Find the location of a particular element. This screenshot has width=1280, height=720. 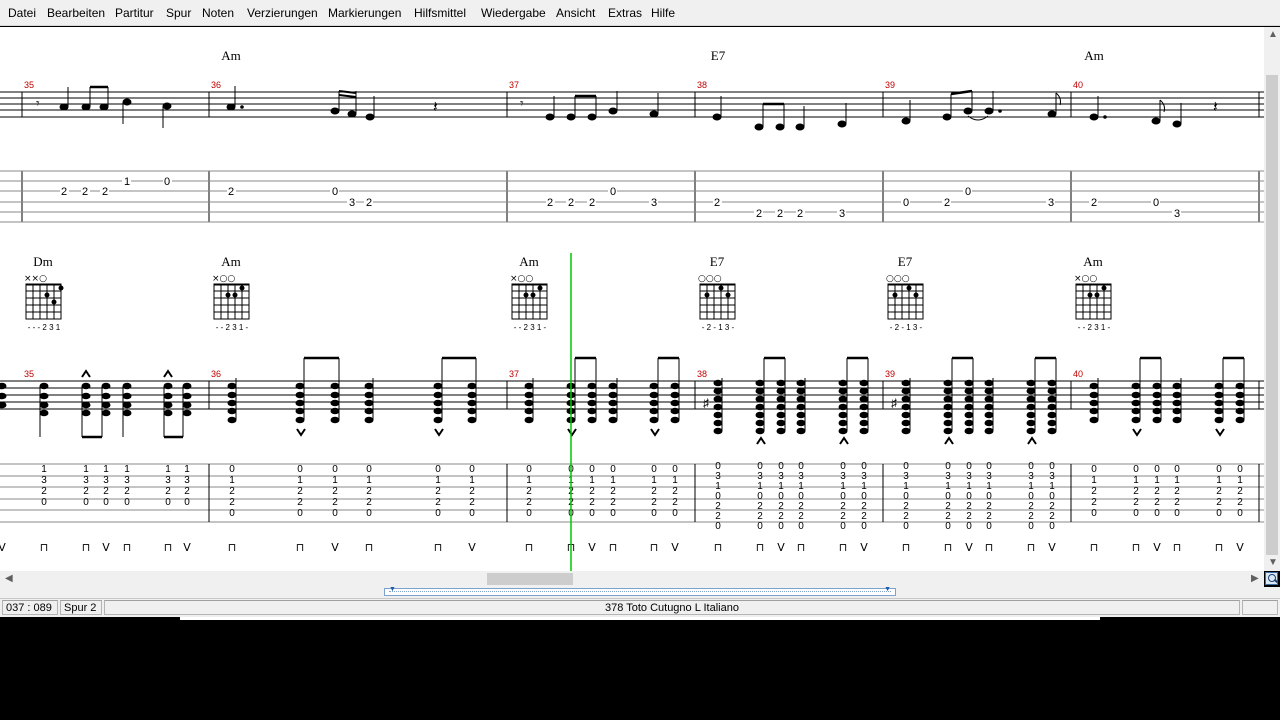

vertical-scrollbar: ▲ ▼ is located at coordinates (1272, 299).